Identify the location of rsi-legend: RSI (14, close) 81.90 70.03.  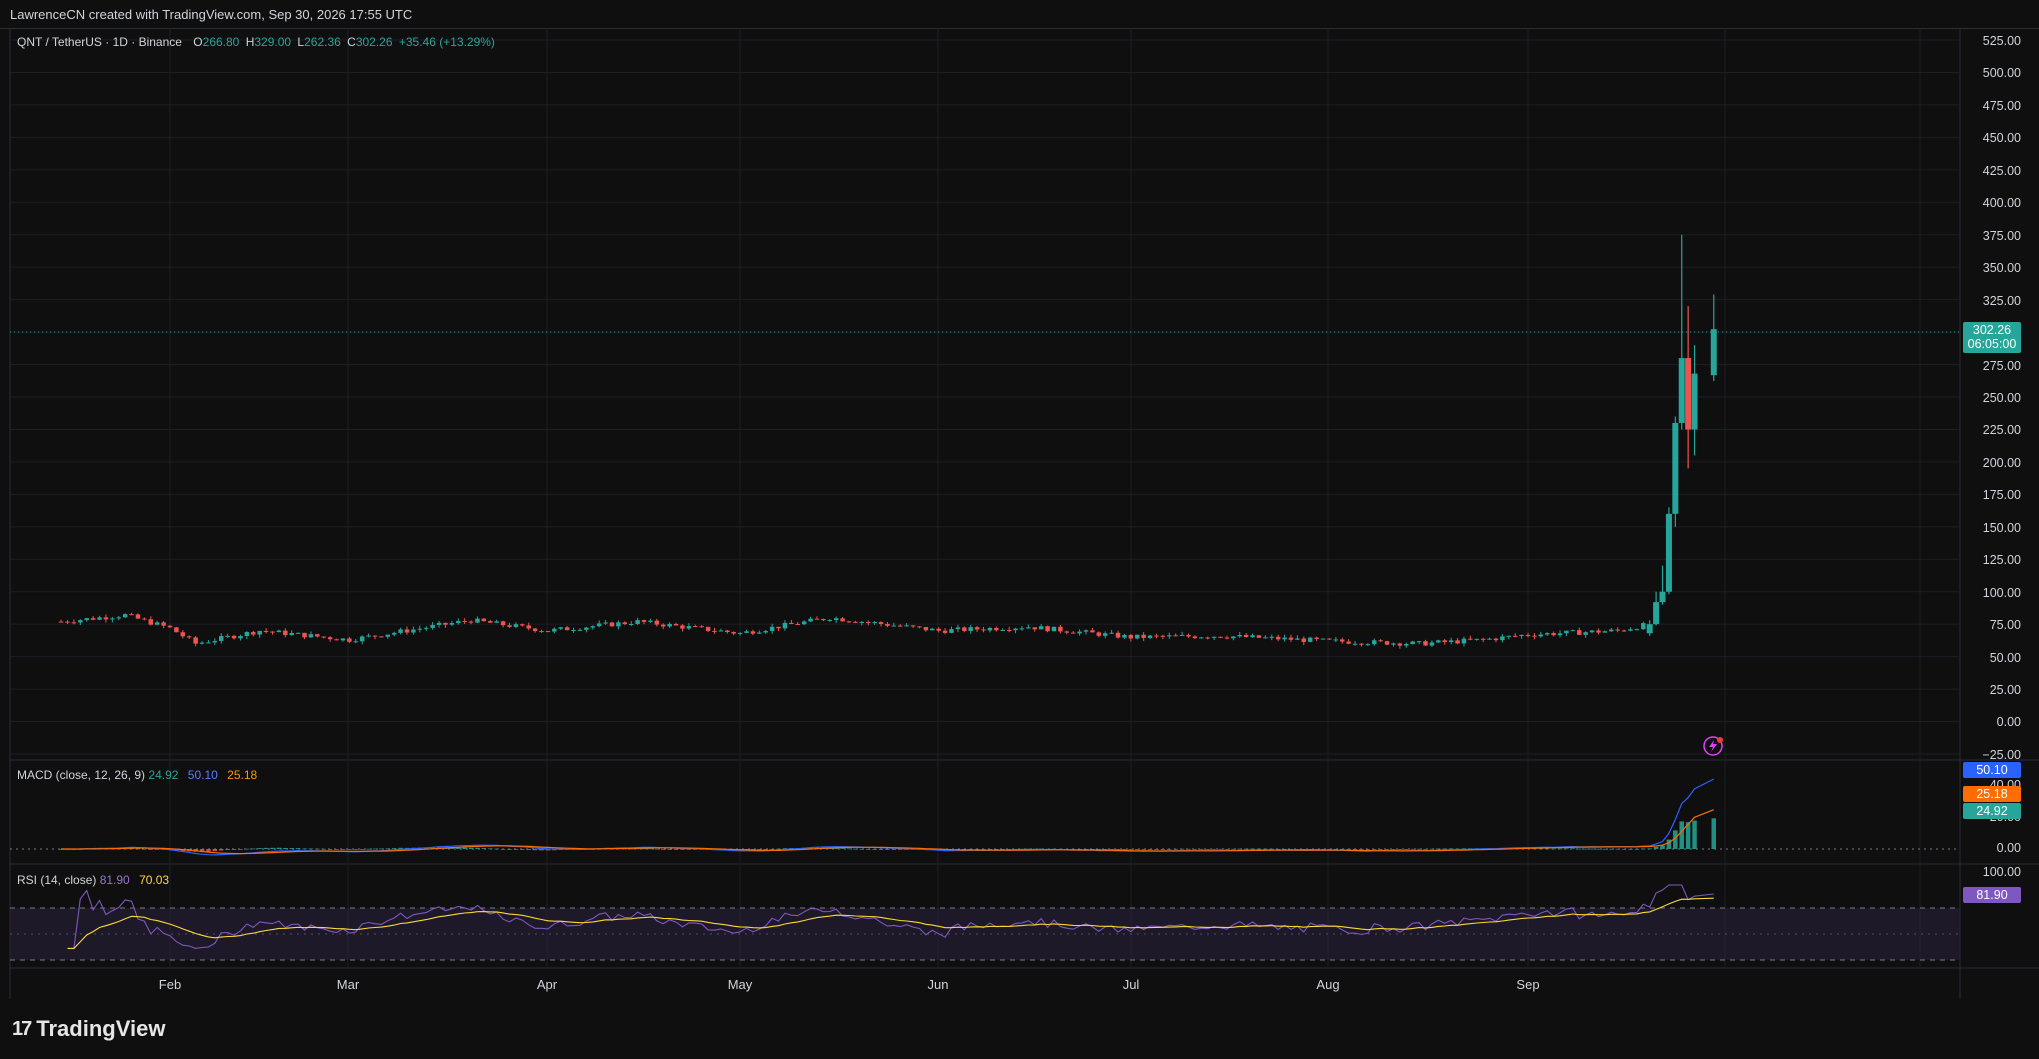
(96, 880).